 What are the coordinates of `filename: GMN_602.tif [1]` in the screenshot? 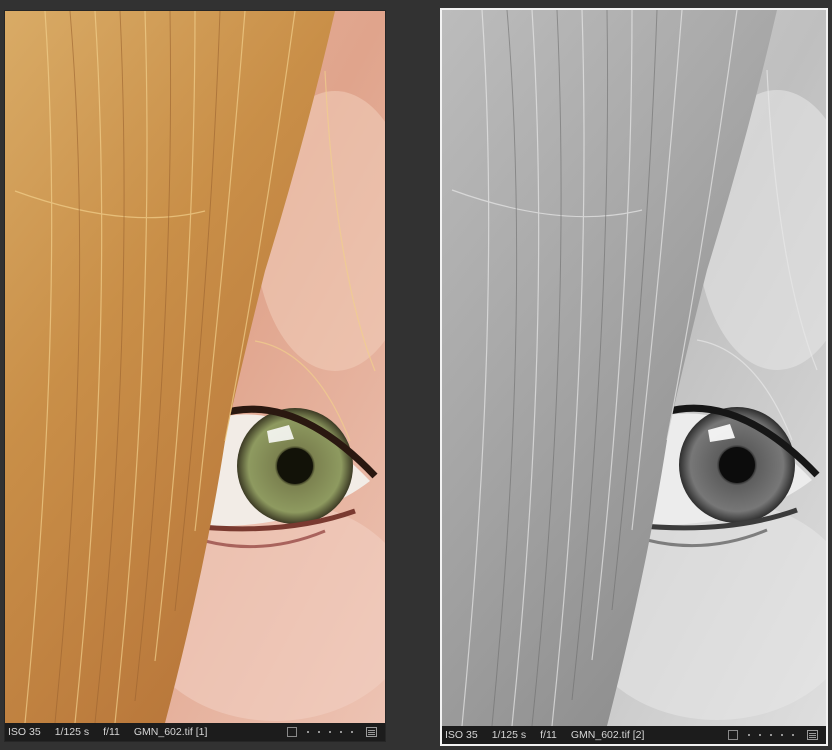 It's located at (170, 732).